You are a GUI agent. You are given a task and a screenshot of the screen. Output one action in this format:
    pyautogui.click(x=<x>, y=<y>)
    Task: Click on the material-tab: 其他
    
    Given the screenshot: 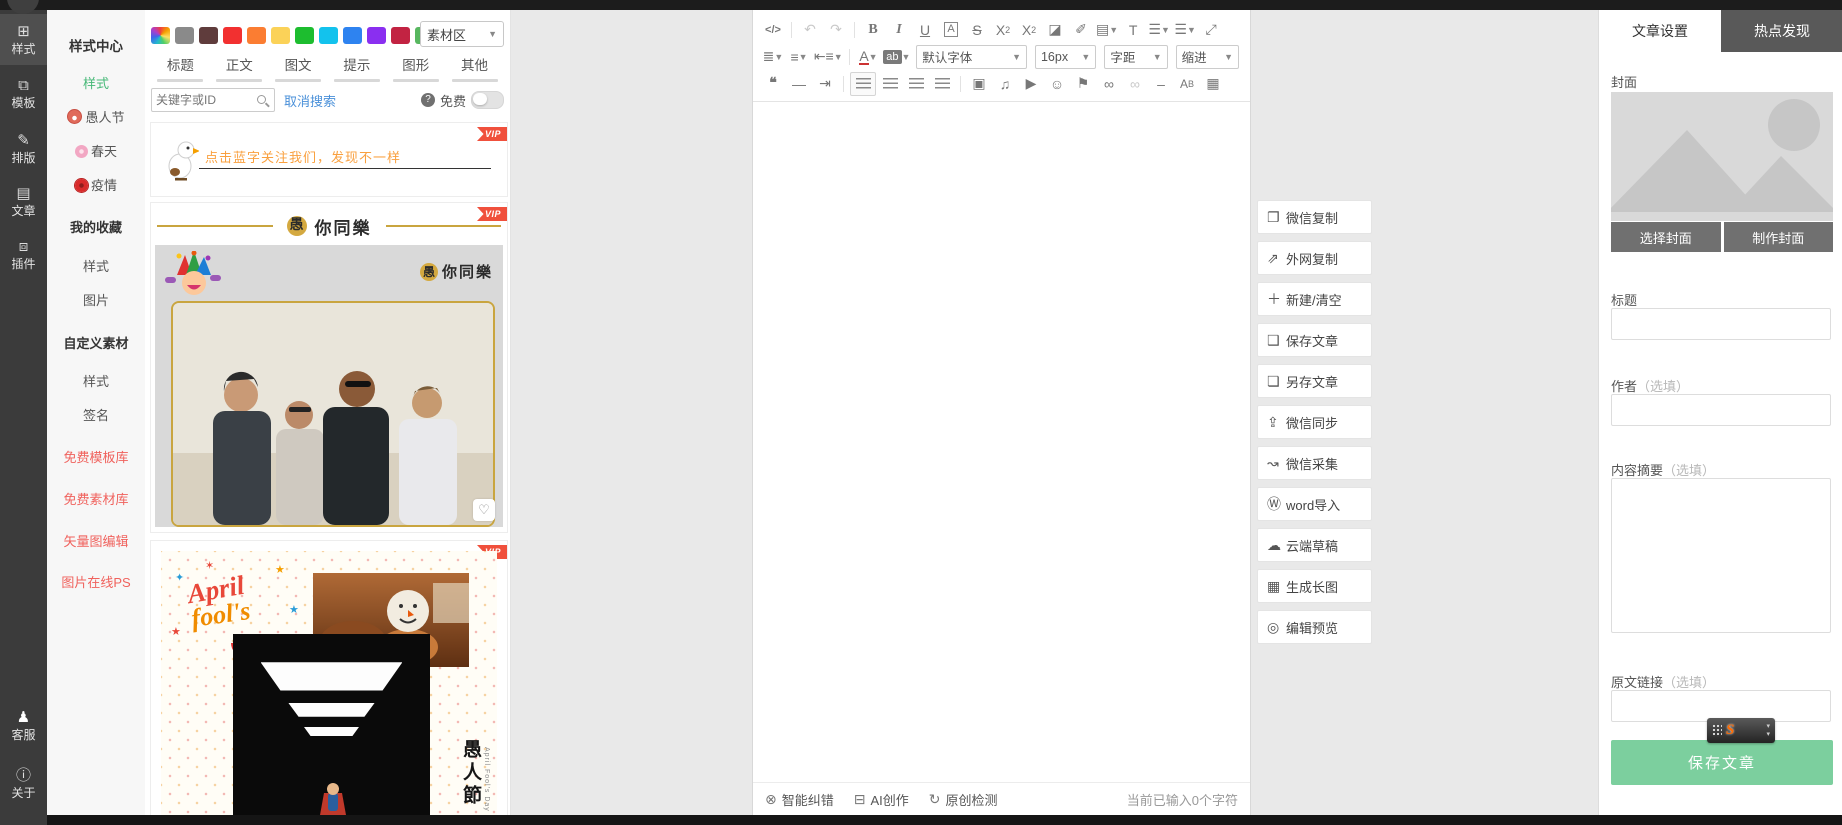 What is the action you would take?
    pyautogui.click(x=474, y=68)
    